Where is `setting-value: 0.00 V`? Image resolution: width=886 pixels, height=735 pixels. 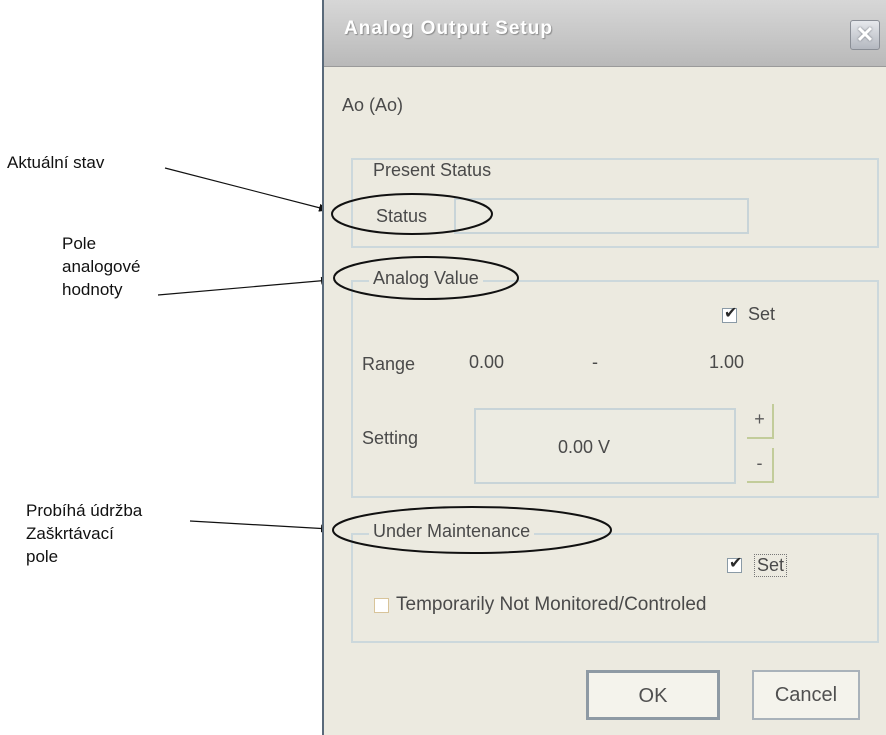 setting-value: 0.00 V is located at coordinates (584, 447).